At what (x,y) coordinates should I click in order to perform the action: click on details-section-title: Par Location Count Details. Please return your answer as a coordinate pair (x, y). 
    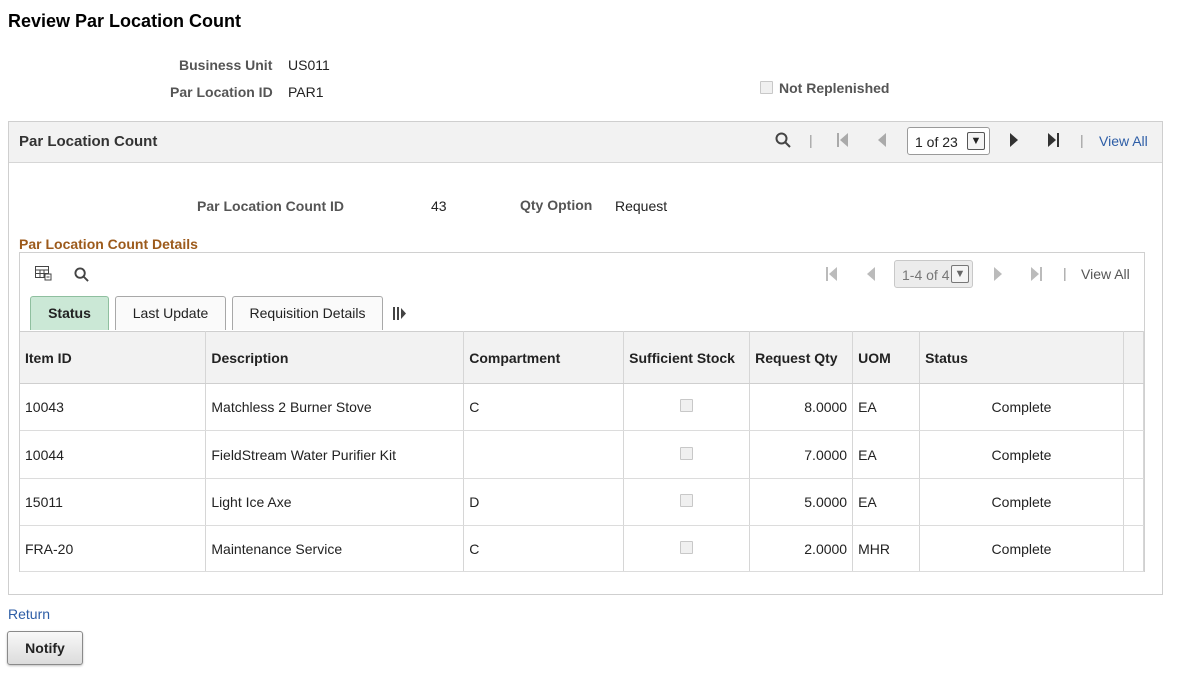
    Looking at the image, I should click on (108, 244).